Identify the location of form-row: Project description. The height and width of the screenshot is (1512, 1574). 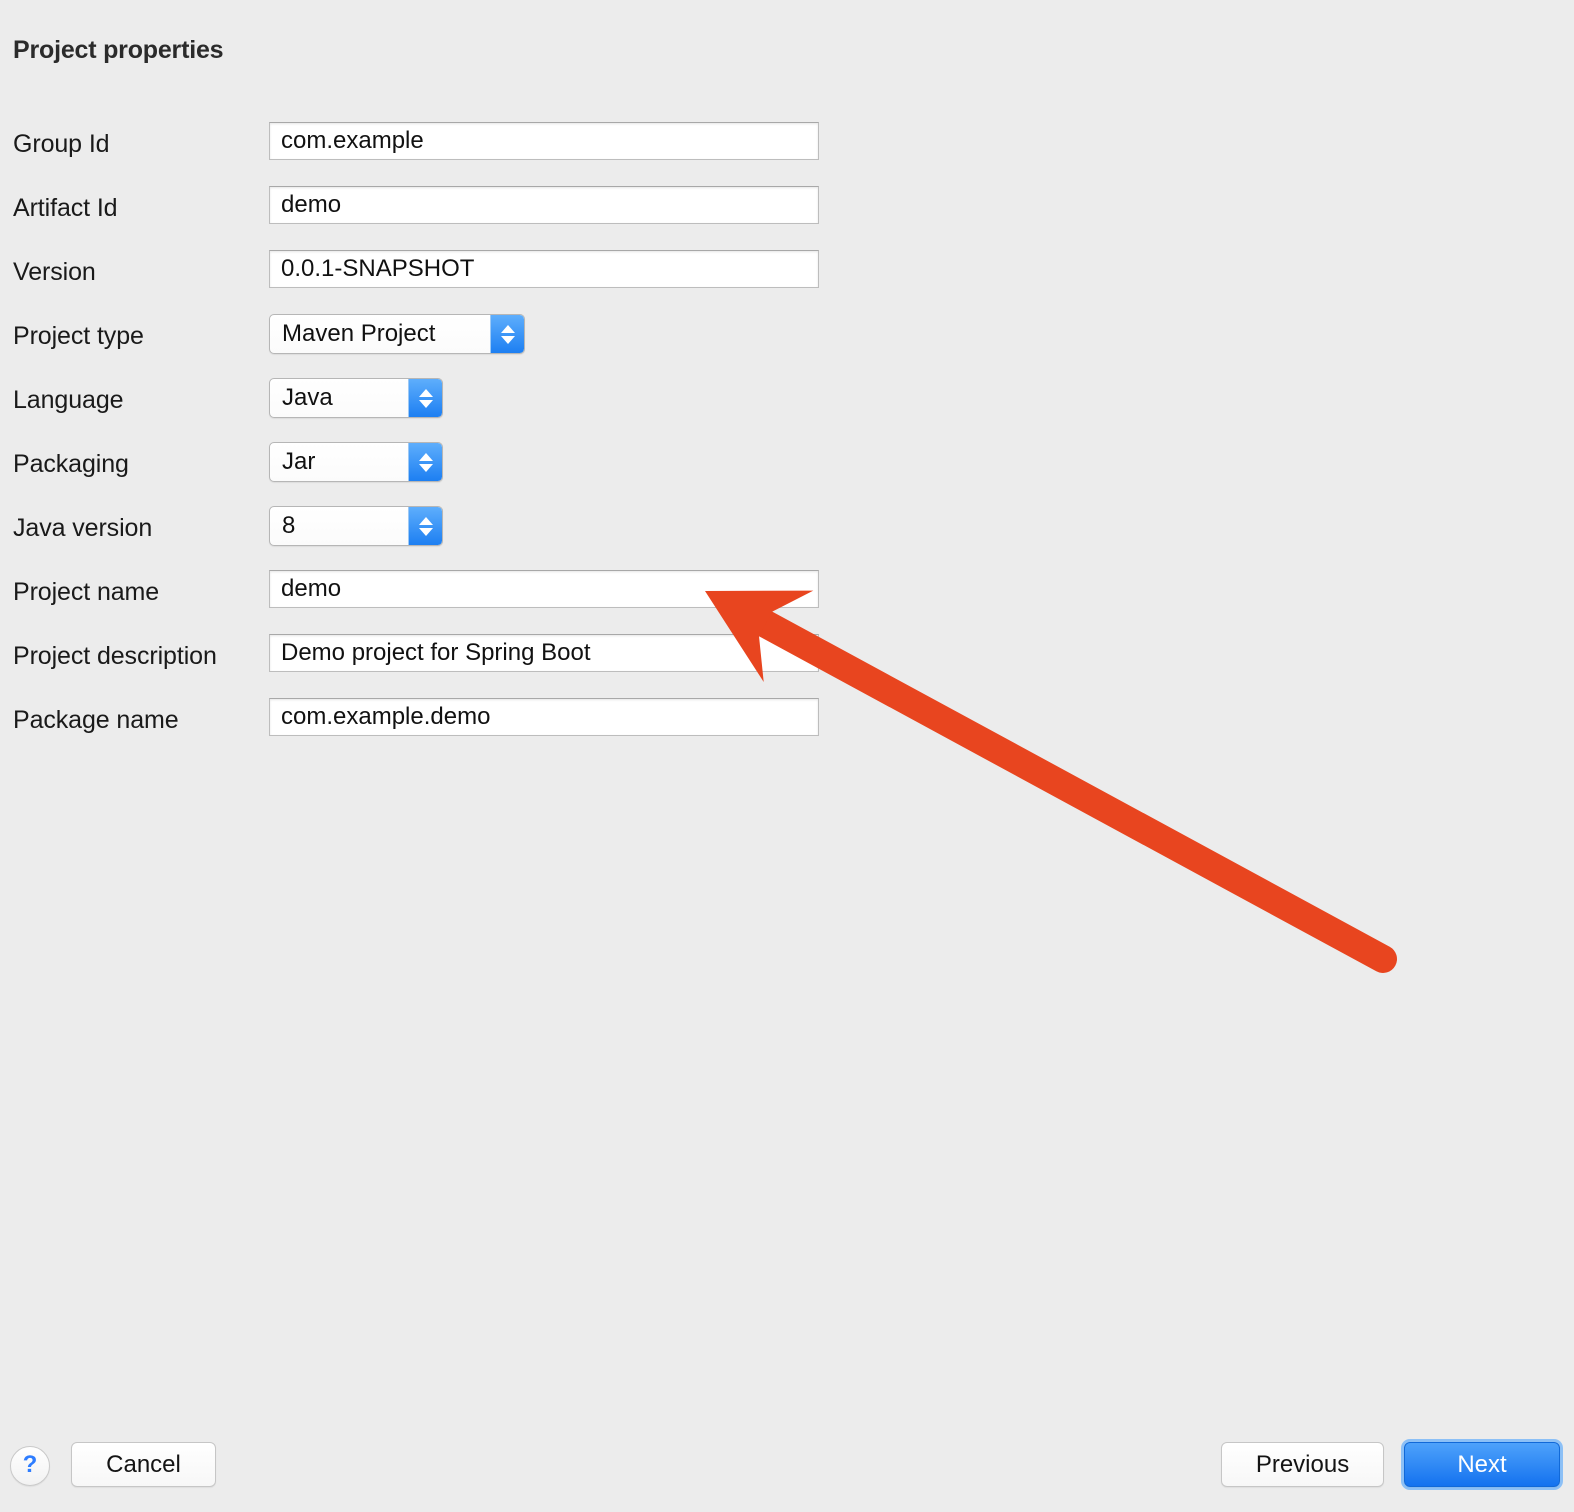
(450, 666).